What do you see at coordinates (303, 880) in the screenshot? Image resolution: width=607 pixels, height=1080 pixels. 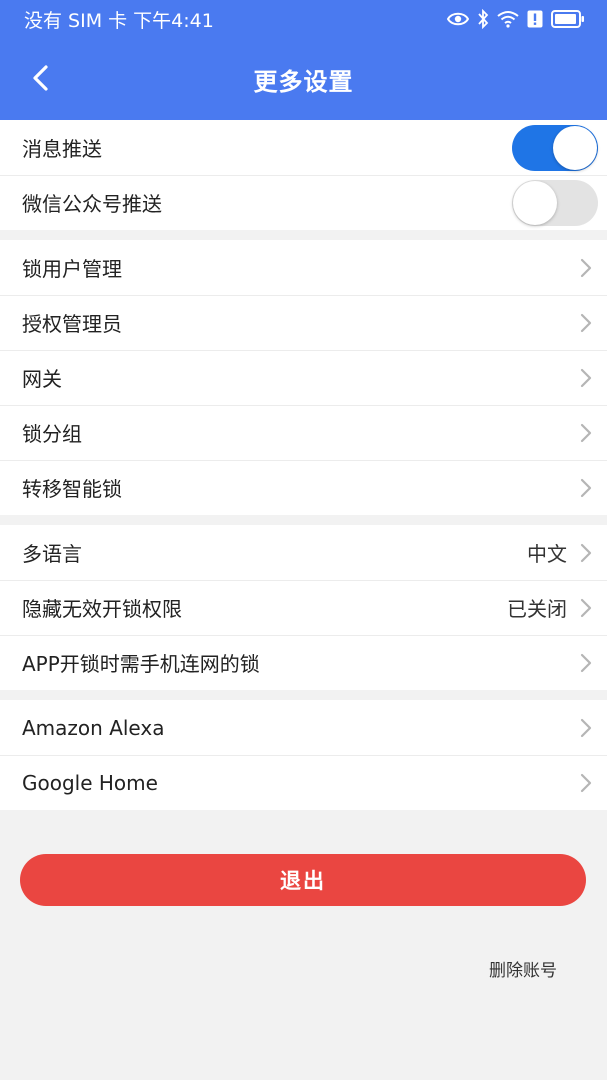 I see `logout-button: 退出` at bounding box center [303, 880].